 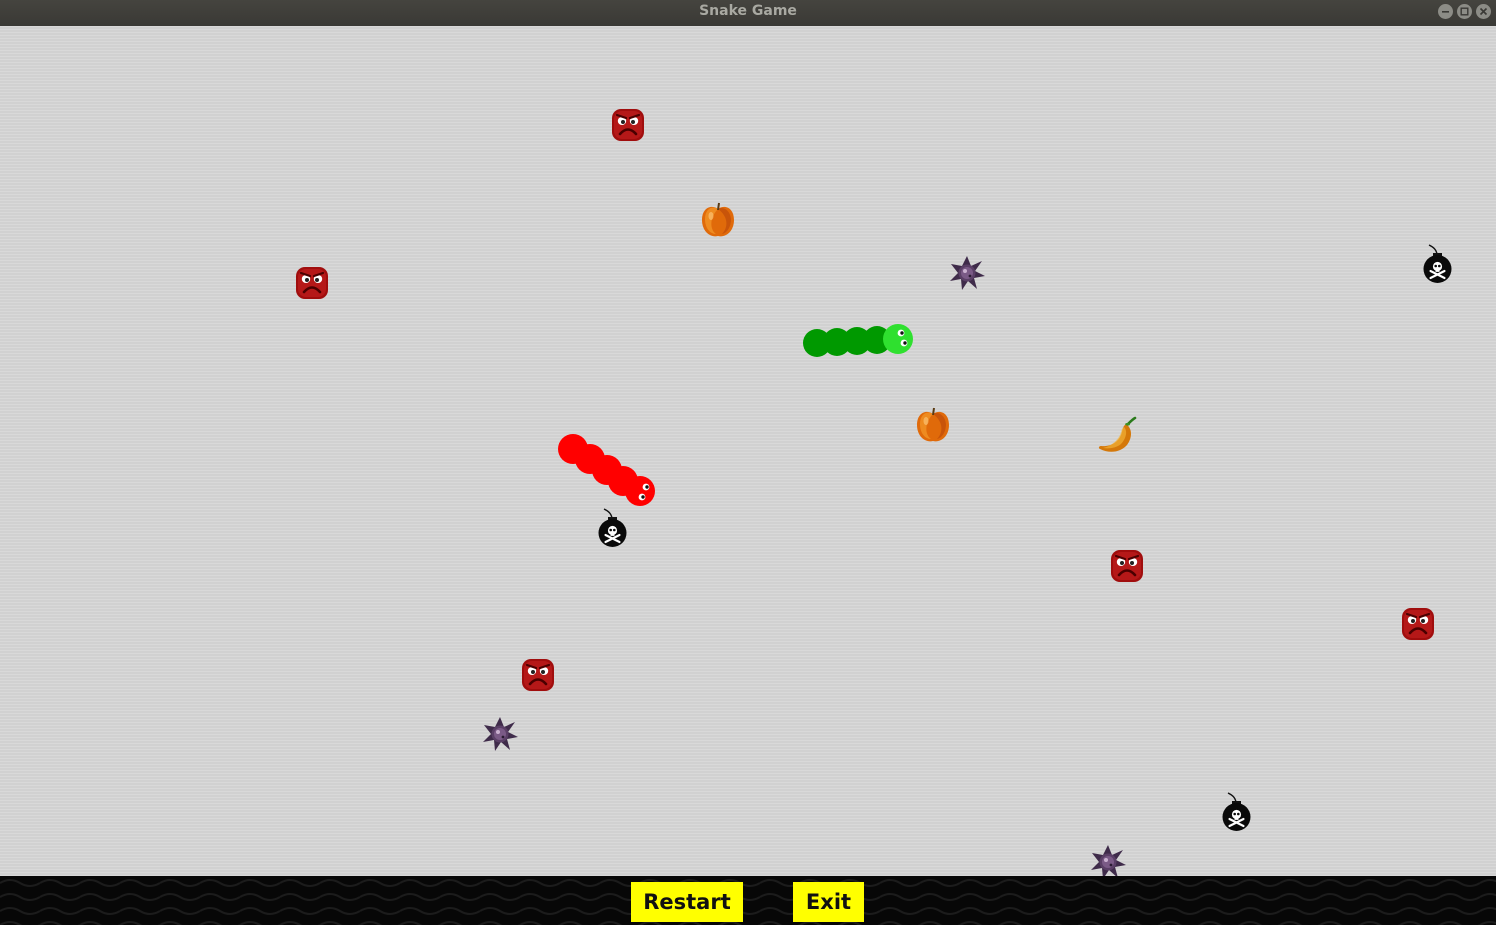 I want to click on maximize-icon, so click(x=1464, y=11).